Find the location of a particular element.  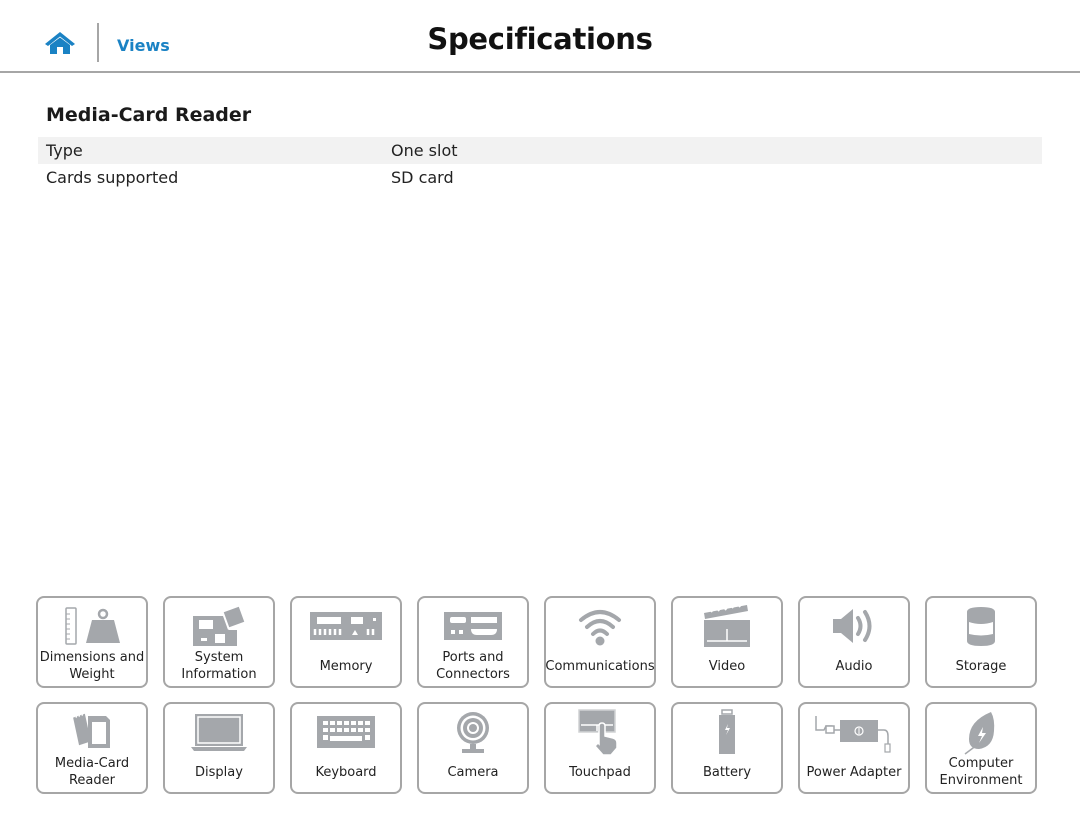

tile-label: Audio is located at coordinates (854, 666).